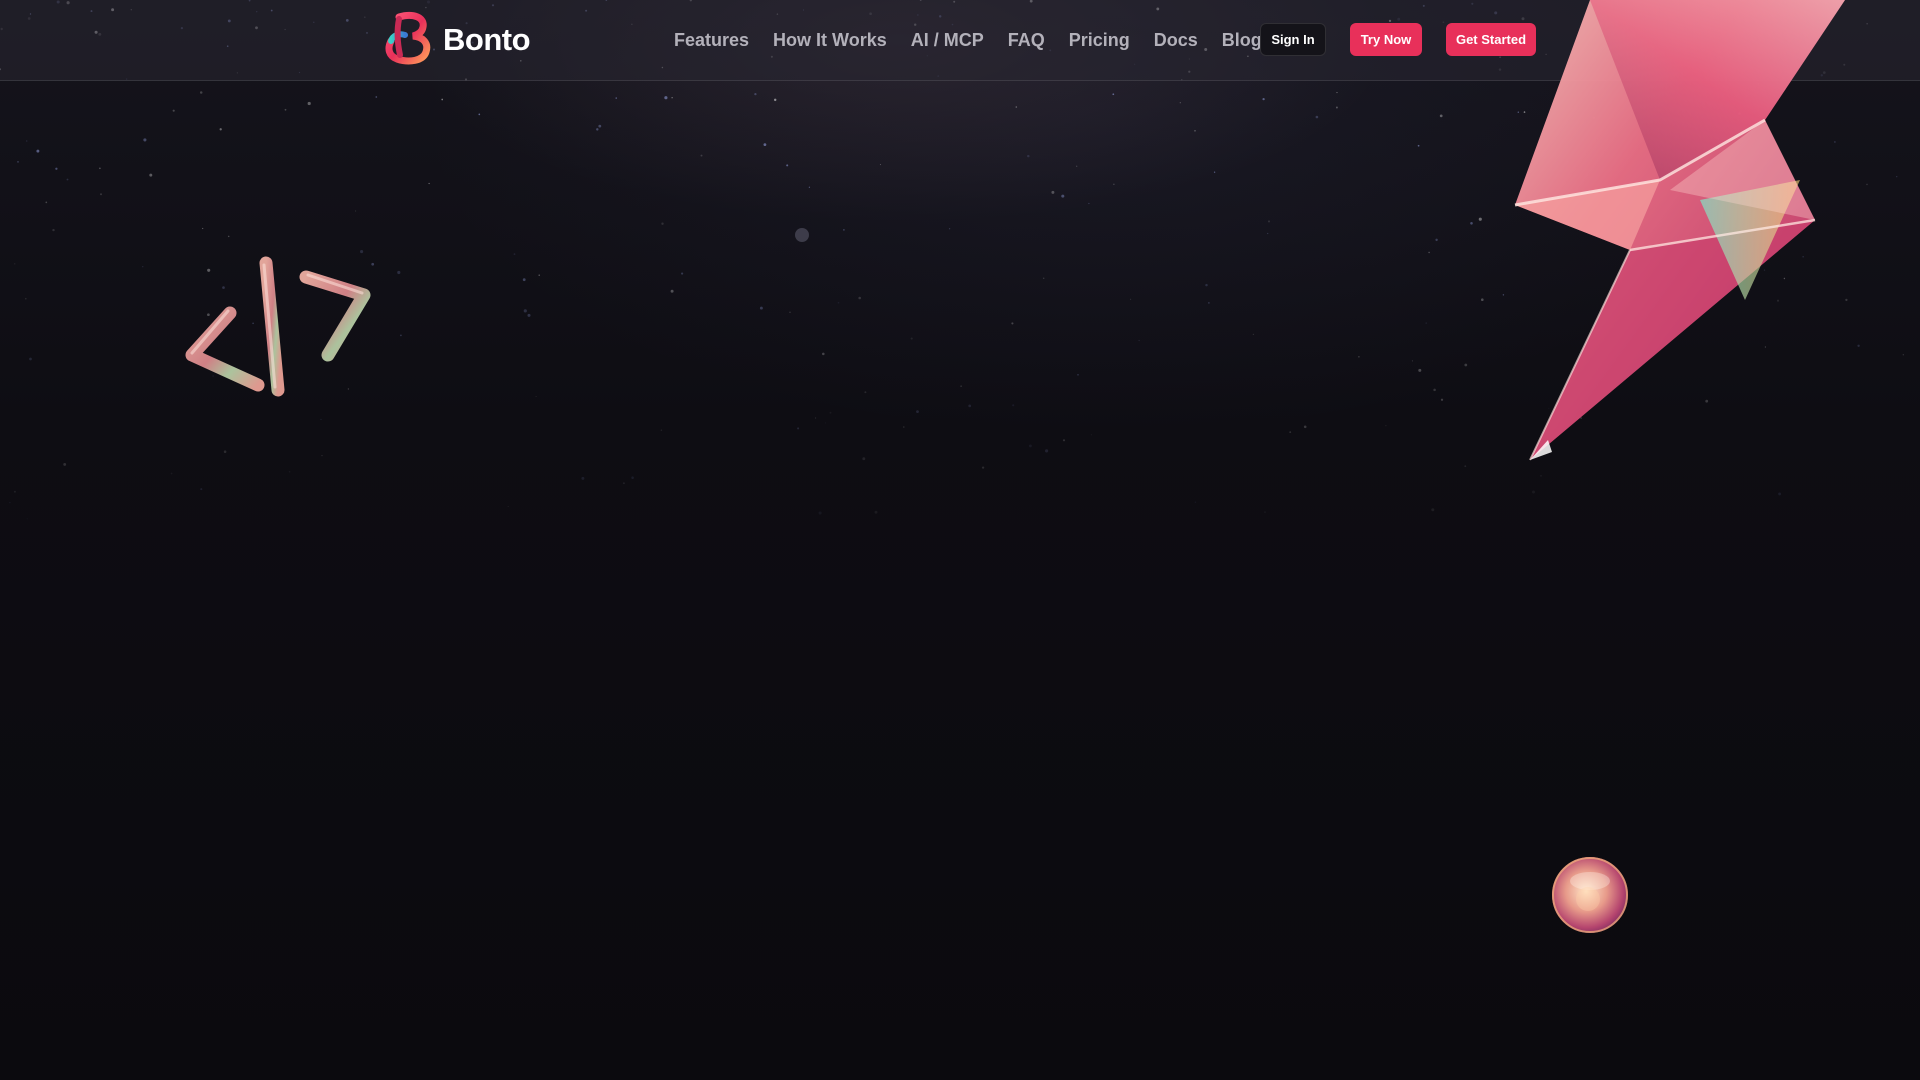 The image size is (1920, 1080). I want to click on star-glow, so click(802, 235).